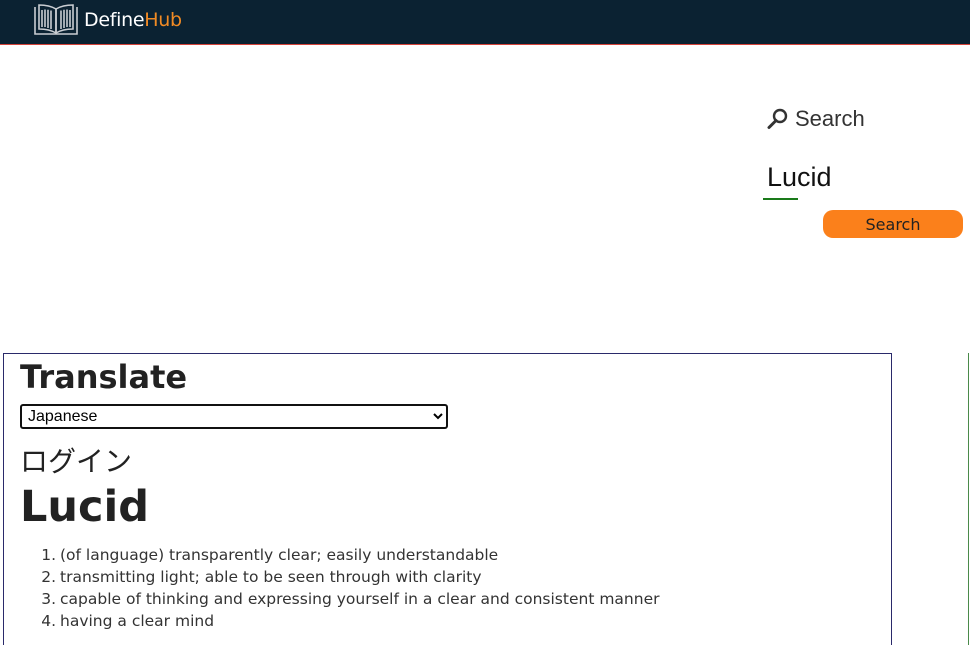 The image size is (970, 645). What do you see at coordinates (234, 416) in the screenshot?
I see `language-select: Japanese` at bounding box center [234, 416].